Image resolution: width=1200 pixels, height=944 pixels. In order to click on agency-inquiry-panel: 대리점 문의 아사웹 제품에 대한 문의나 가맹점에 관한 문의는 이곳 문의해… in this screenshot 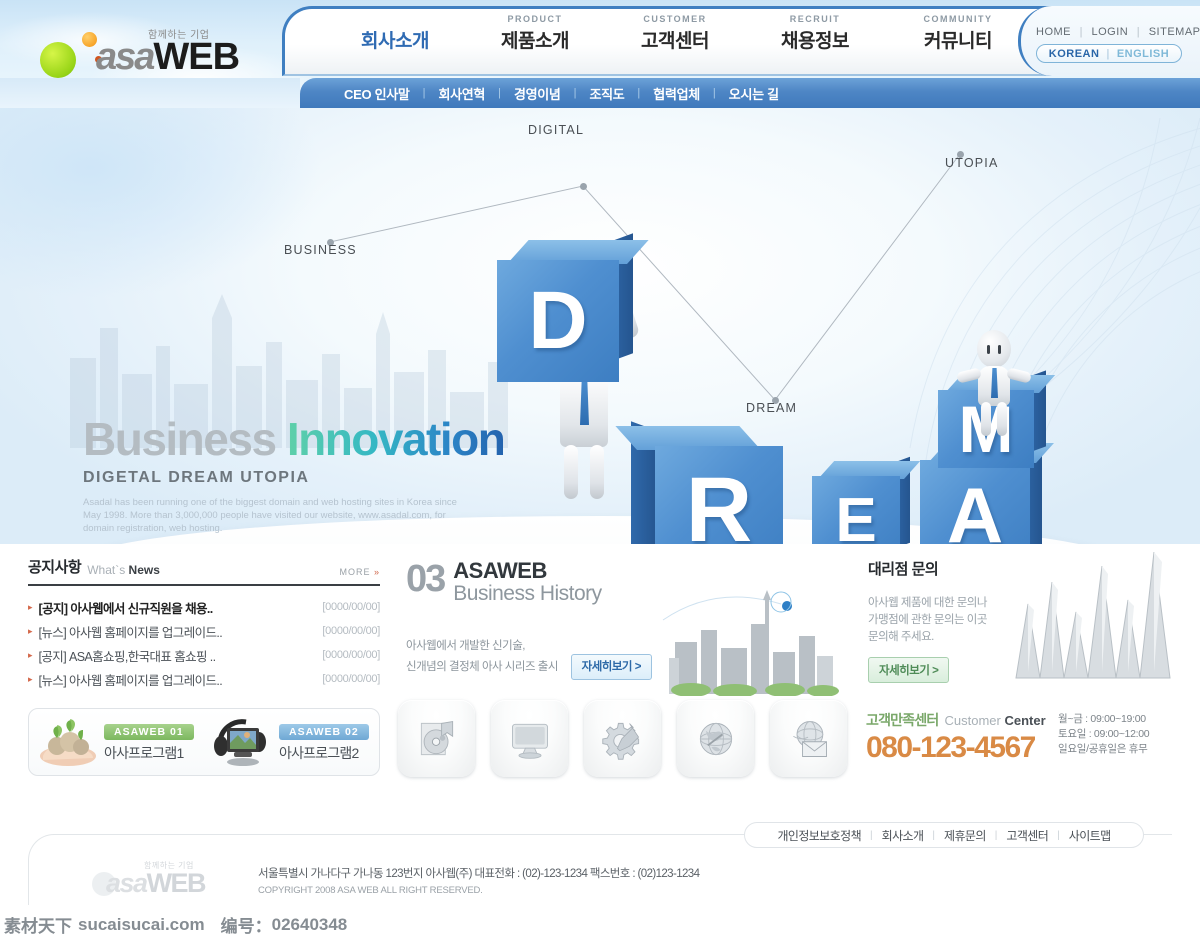, I will do `click(1023, 617)`.